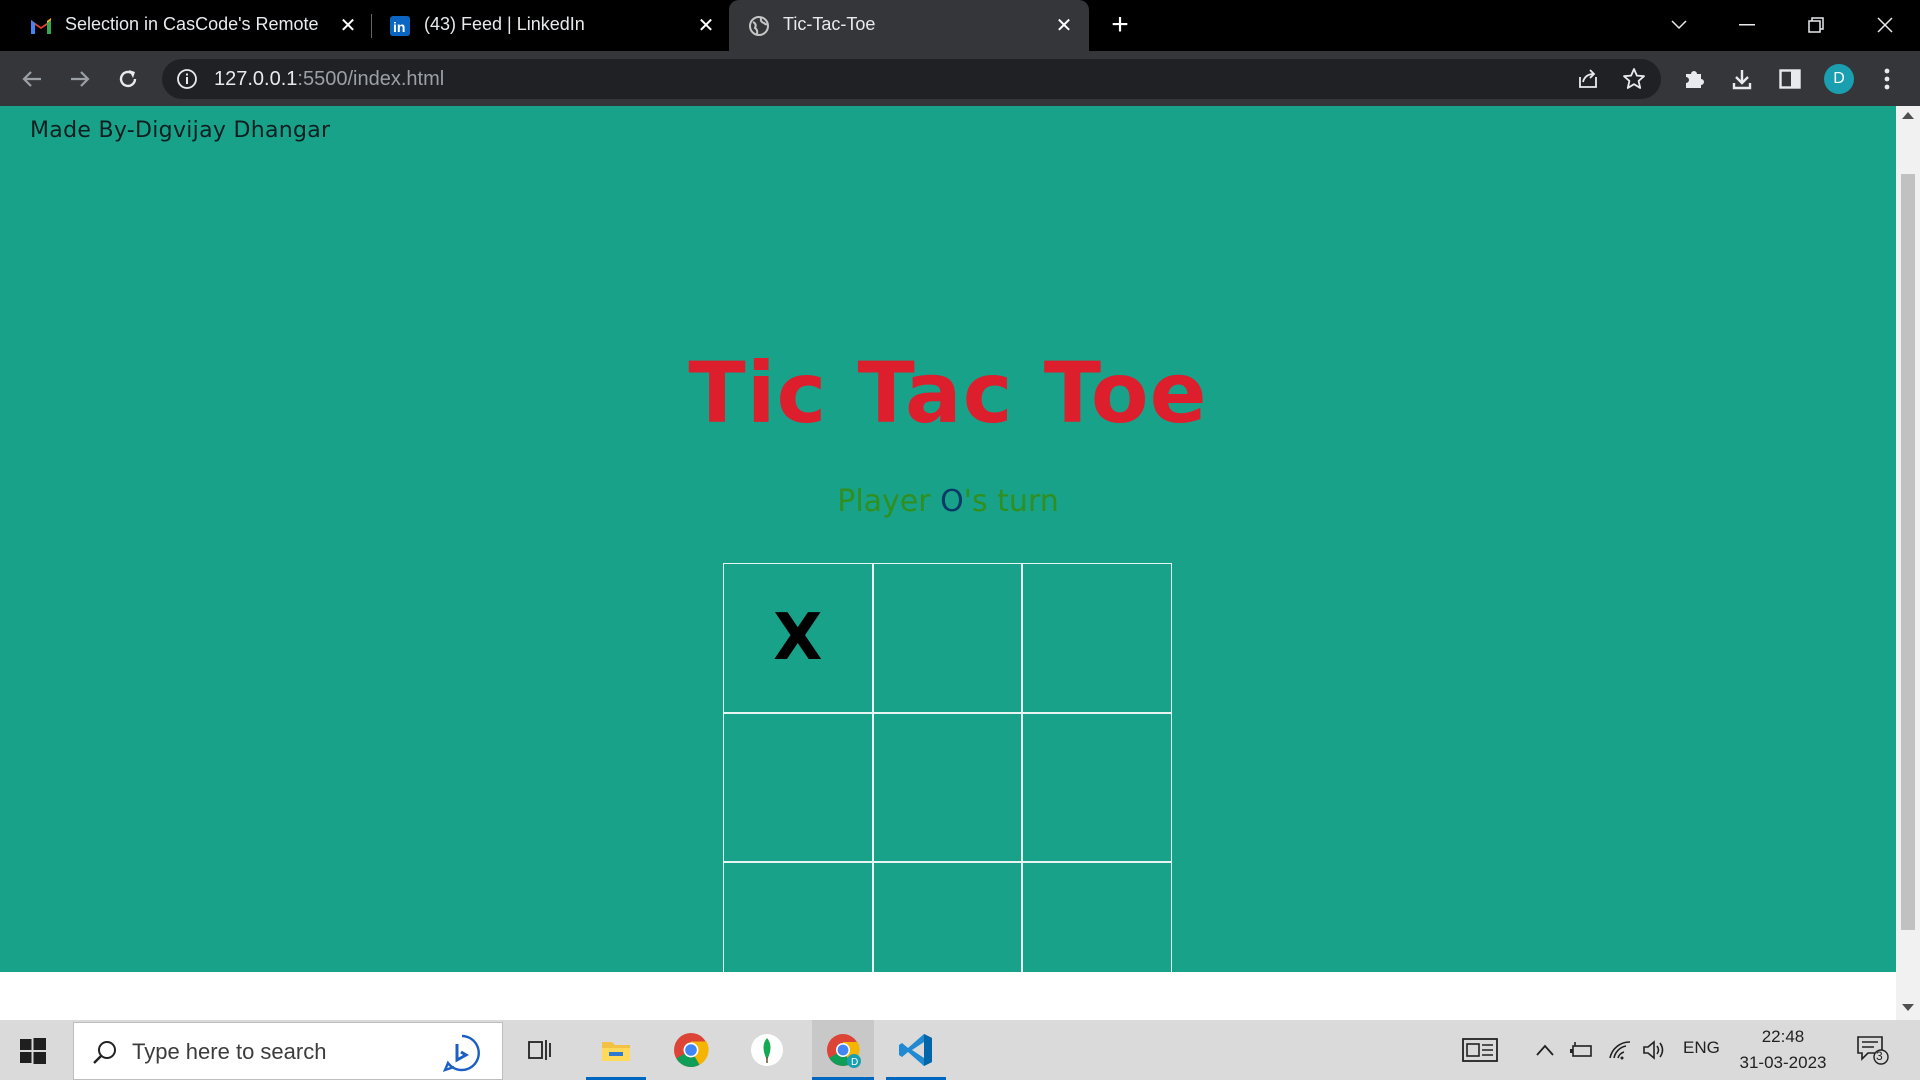 Image resolution: width=1920 pixels, height=1080 pixels. I want to click on turn-indicator: Player O's turn, so click(948, 501).